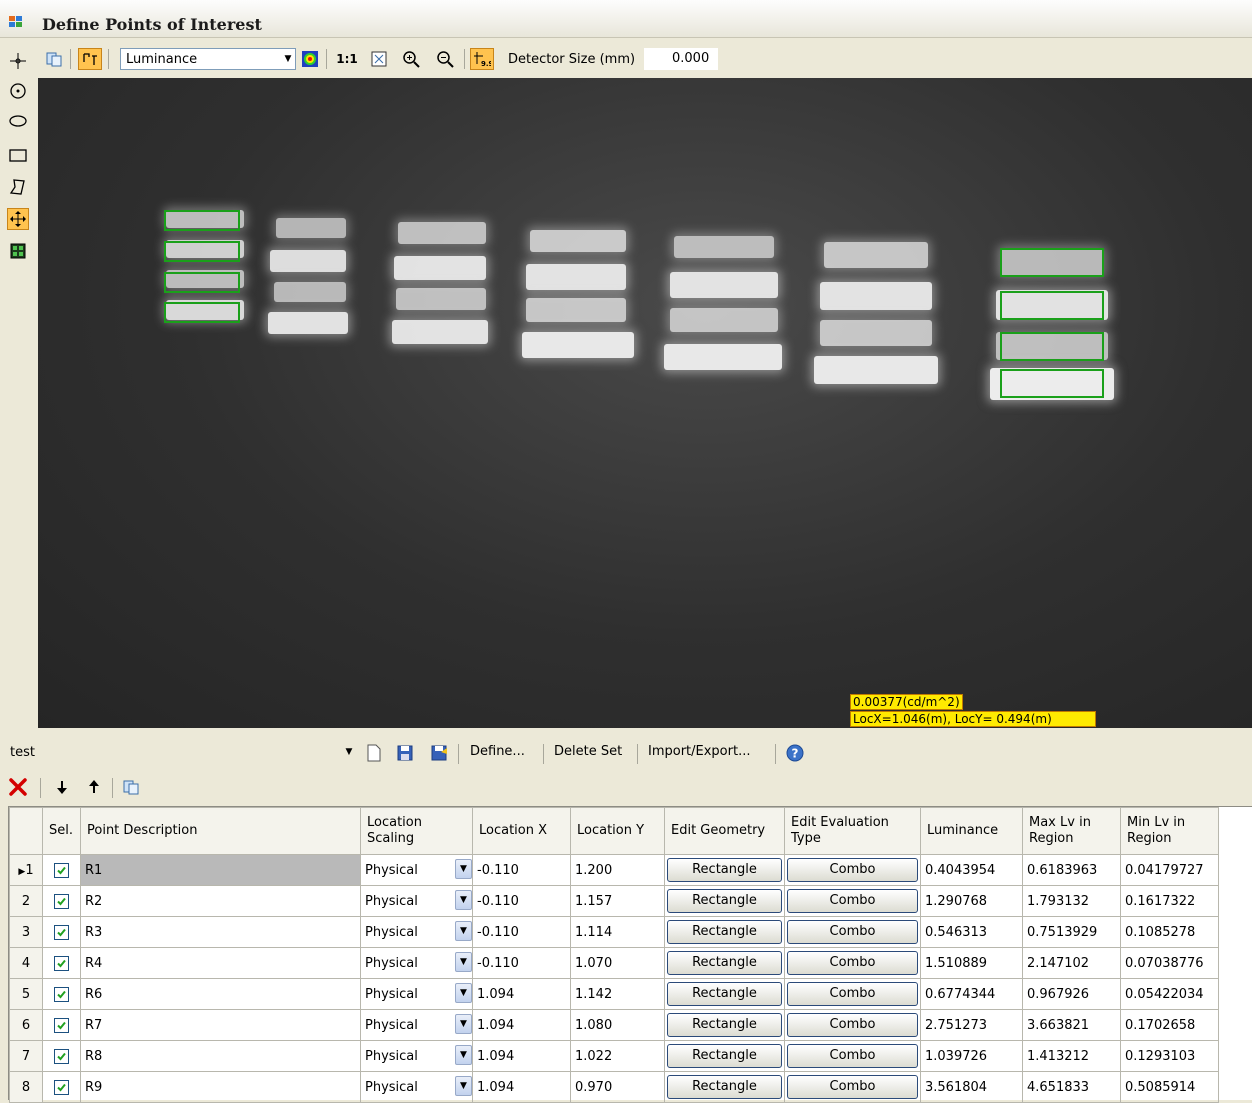 This screenshot has width=1252, height=1103. Describe the element at coordinates (617, 901) in the screenshot. I see `location-y-cell: 1.157` at that location.